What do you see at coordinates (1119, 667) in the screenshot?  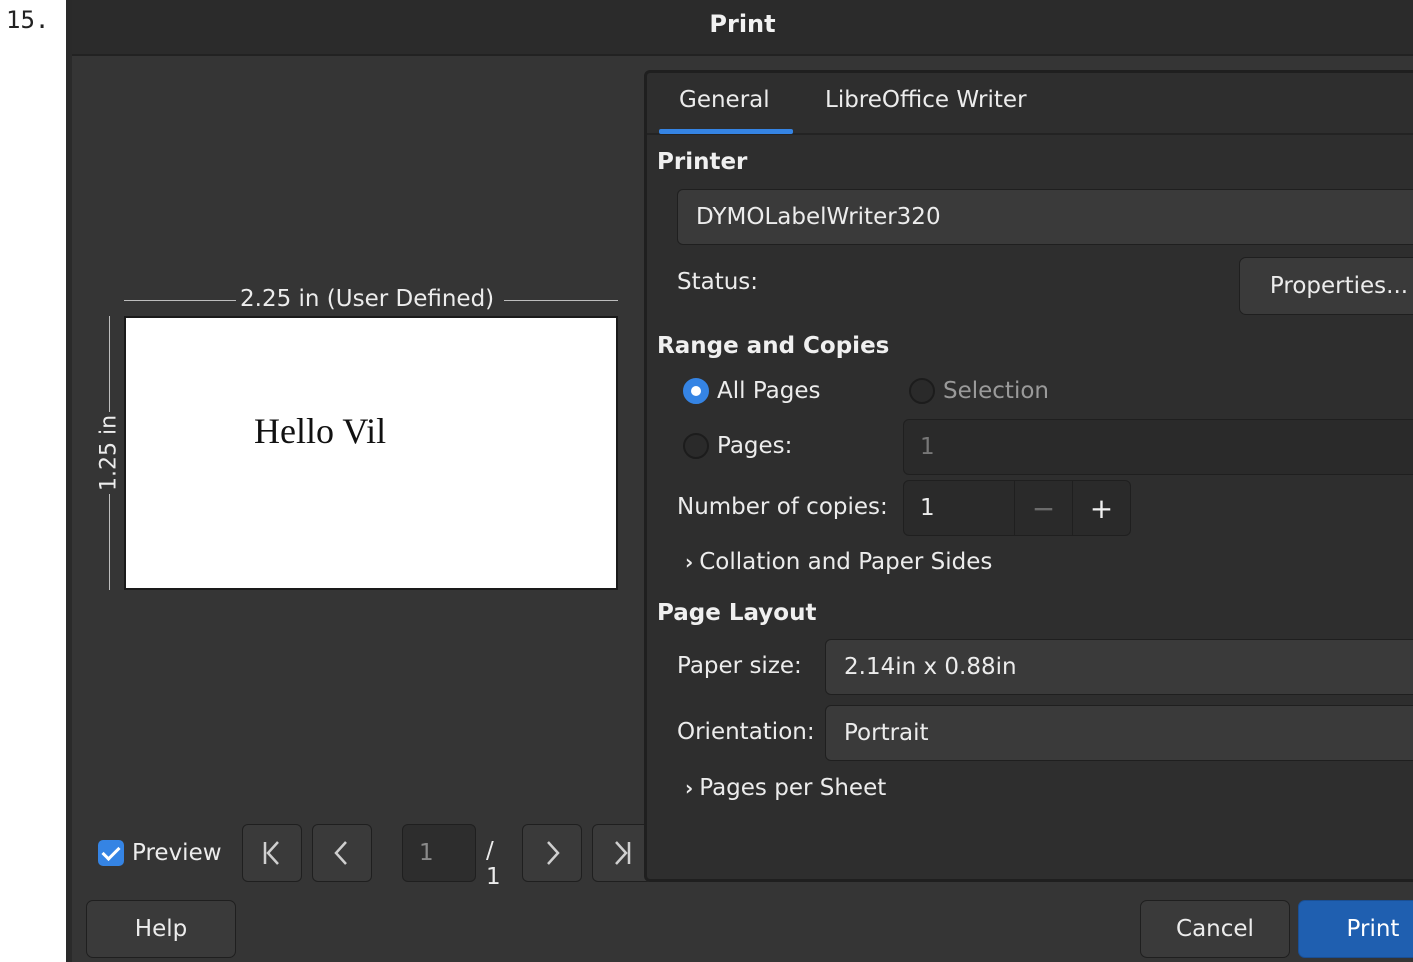 I see `paper-size-select: 2.14in x 0.88in ⌄` at bounding box center [1119, 667].